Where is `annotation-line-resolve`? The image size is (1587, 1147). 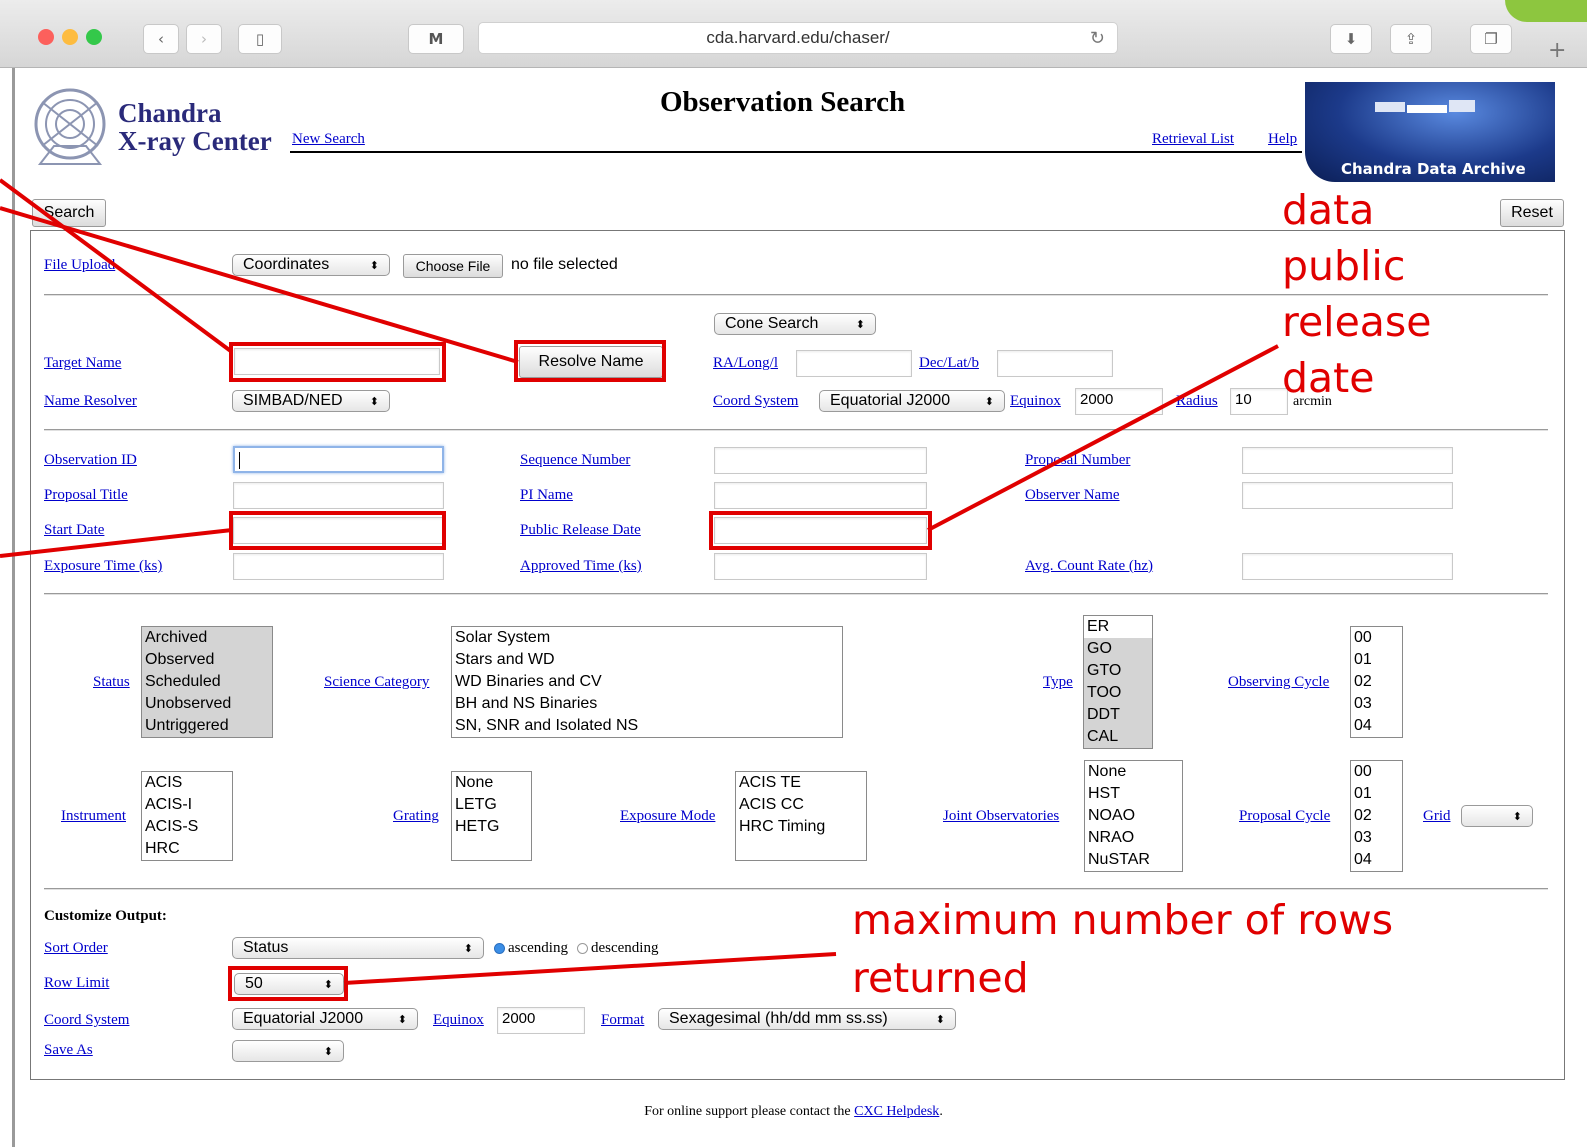 annotation-line-resolve is located at coordinates (259, 285).